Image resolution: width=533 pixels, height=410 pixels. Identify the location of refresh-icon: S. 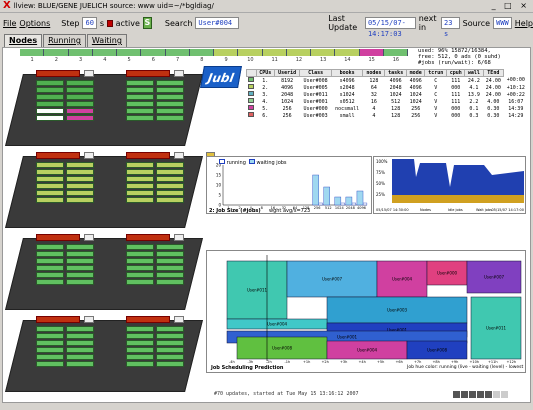
(147, 23).